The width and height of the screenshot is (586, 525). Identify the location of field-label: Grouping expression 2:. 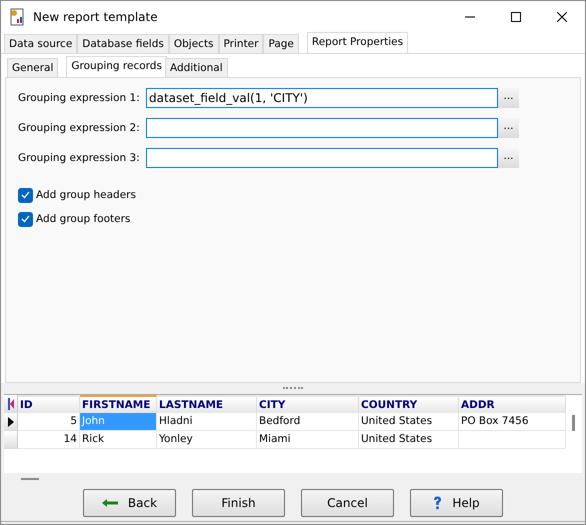
(79, 128).